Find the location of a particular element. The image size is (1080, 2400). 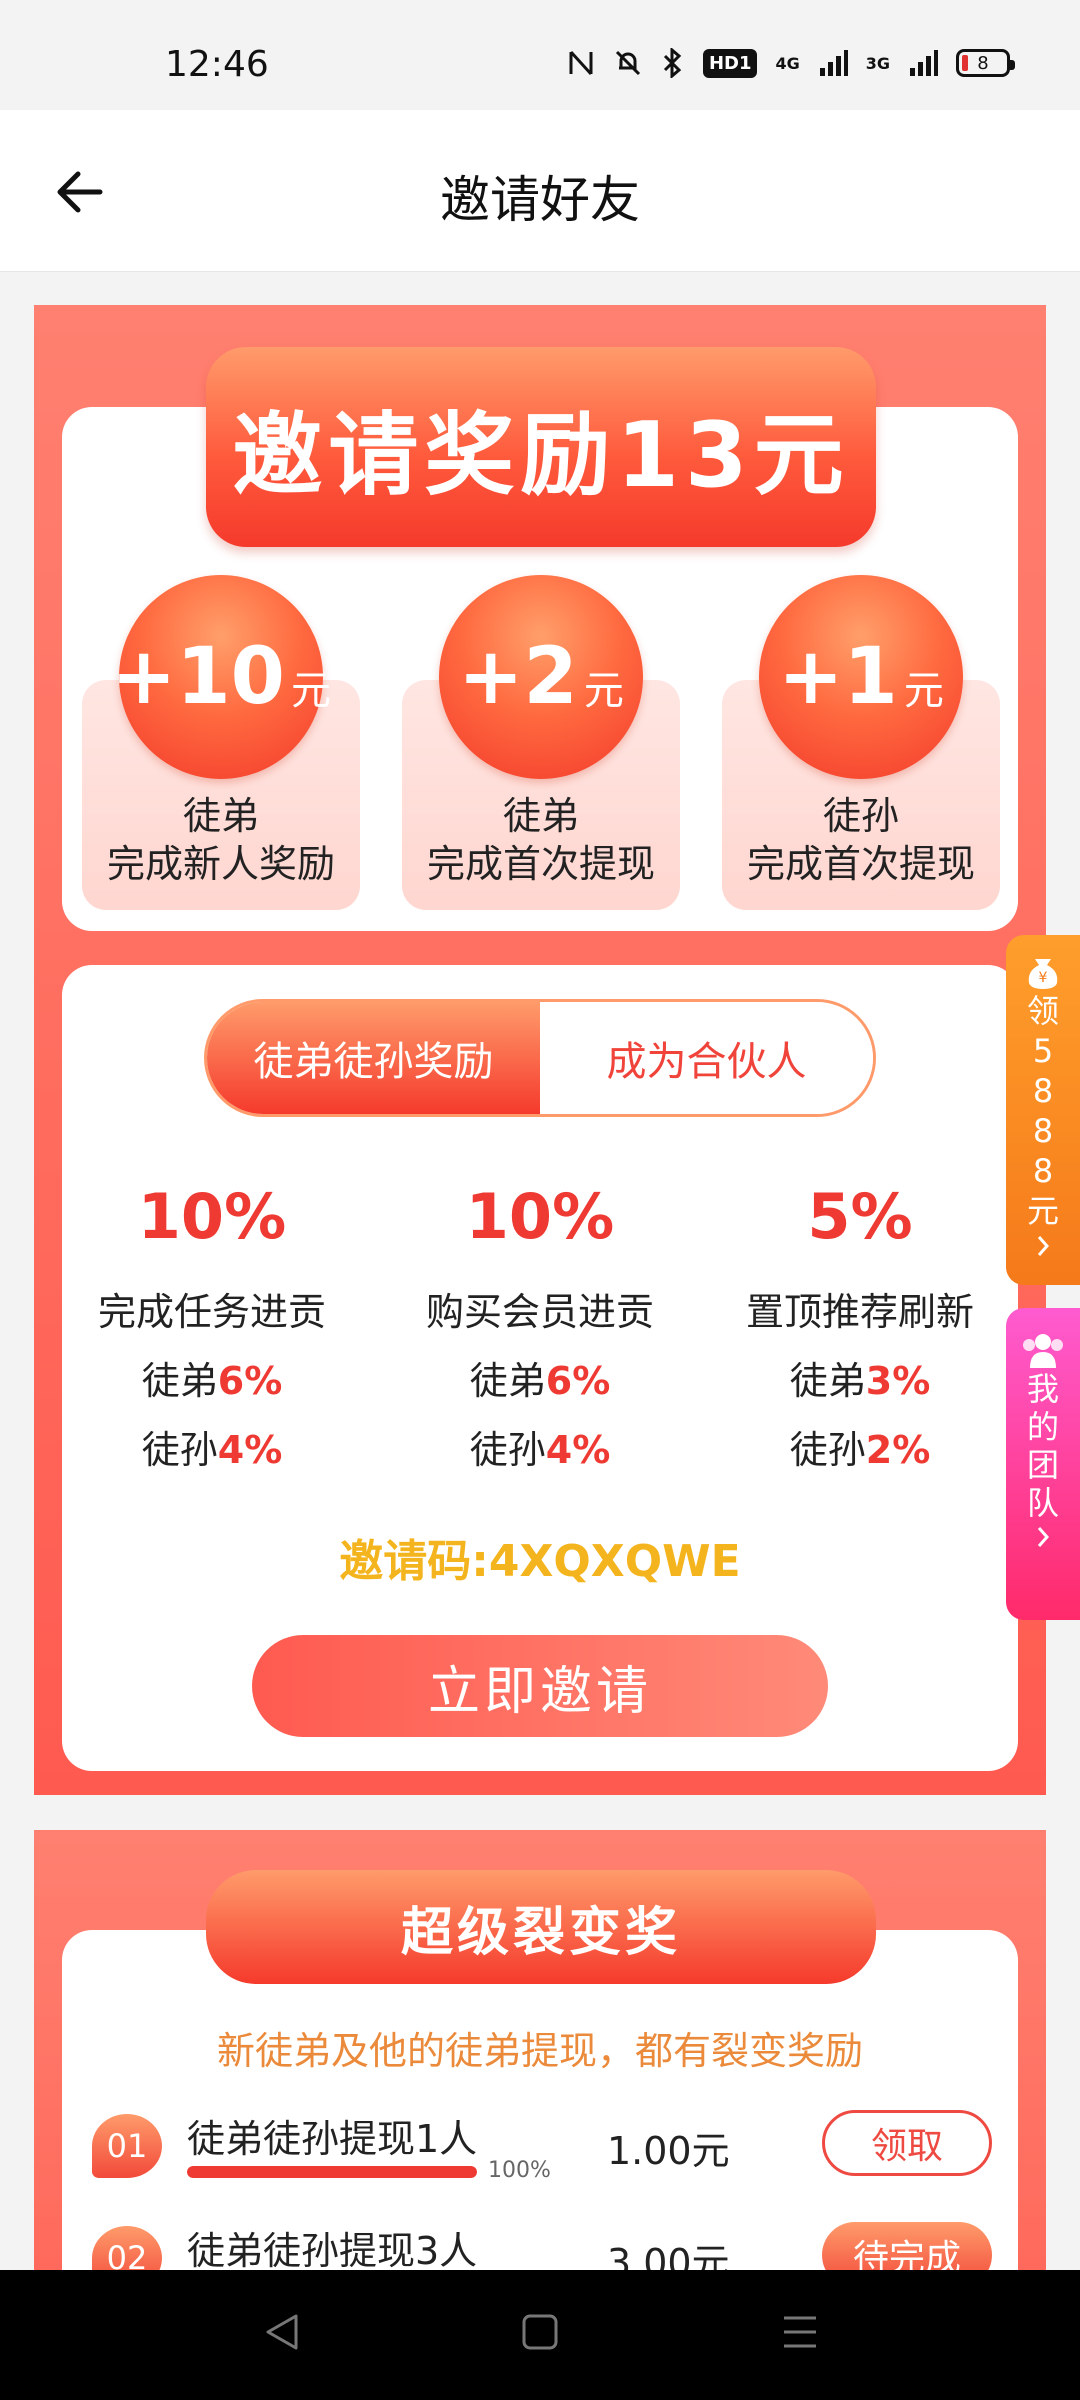

network-label-2: 3G is located at coordinates (877, 63).